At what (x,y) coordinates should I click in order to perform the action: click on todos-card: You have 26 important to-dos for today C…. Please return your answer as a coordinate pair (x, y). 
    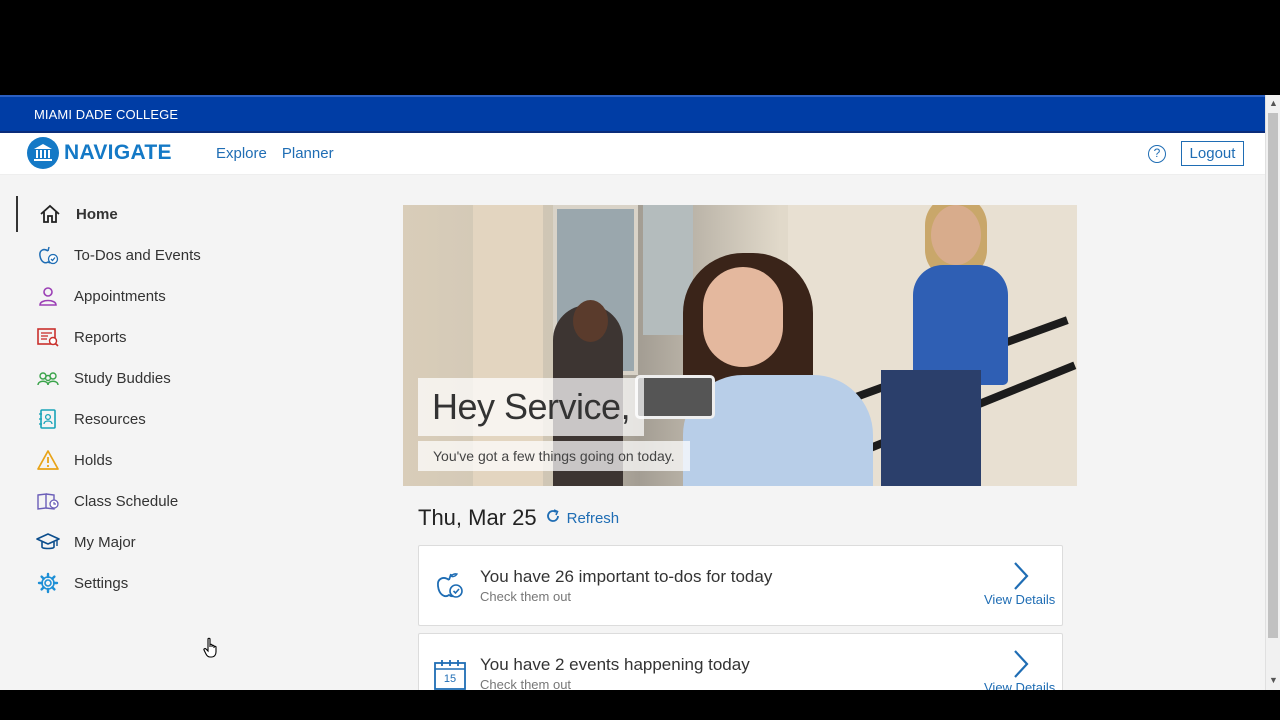
    Looking at the image, I should click on (740, 585).